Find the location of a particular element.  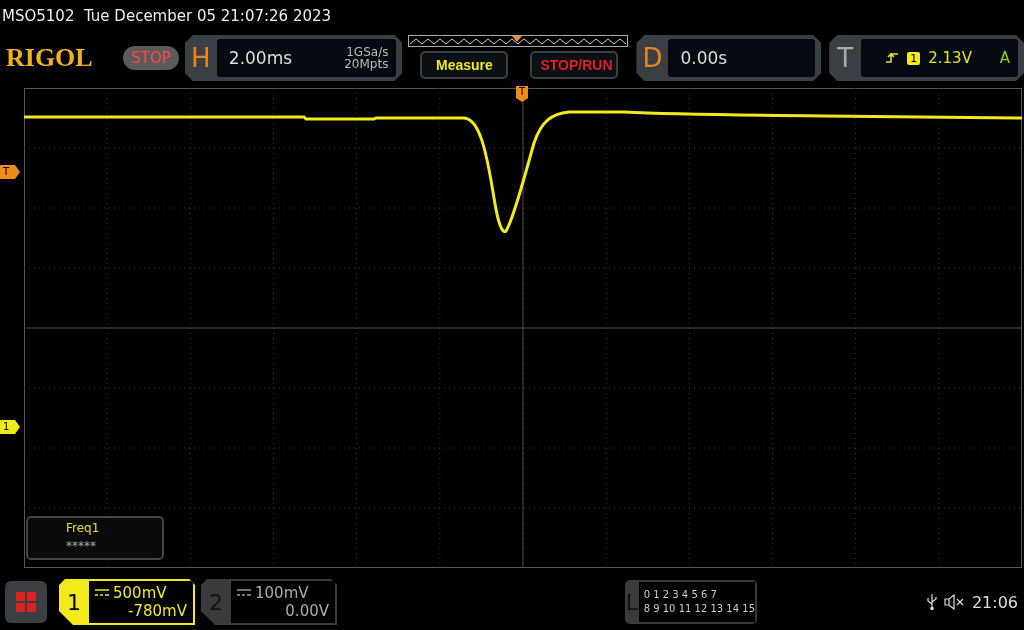

usb-icon is located at coordinates (931, 602).